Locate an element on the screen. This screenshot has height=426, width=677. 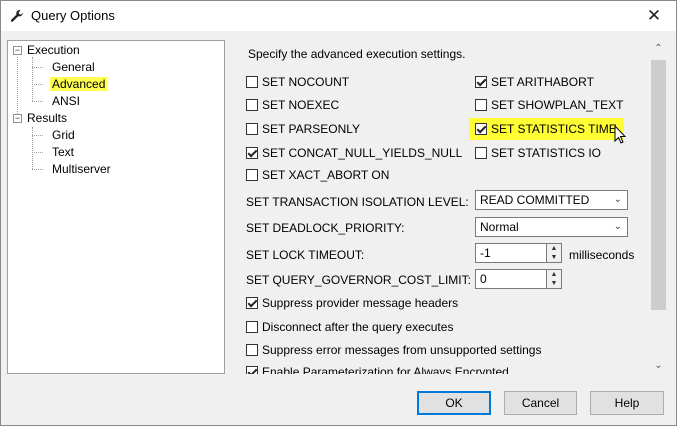
set-statistics-time-checkbox: SET STATISTICS TIME is located at coordinates (546, 129).